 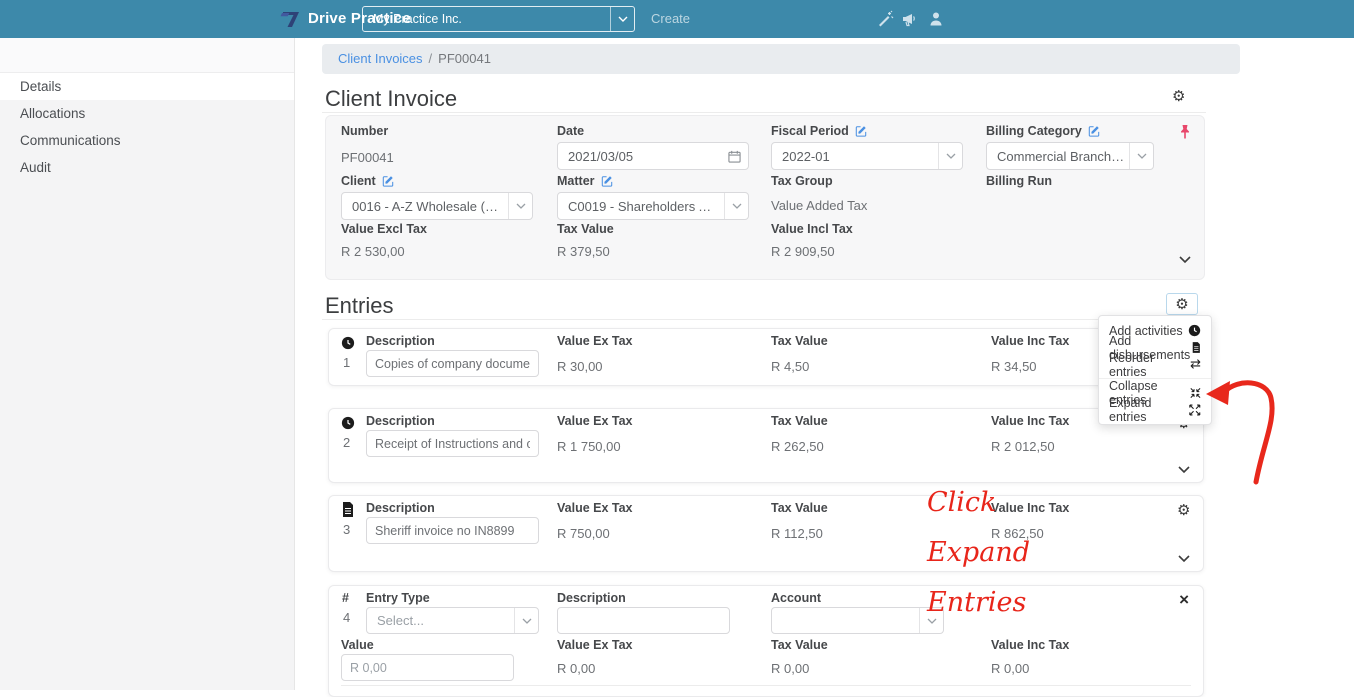 I want to click on drive-practice-logo-icon, so click(x=289, y=19).